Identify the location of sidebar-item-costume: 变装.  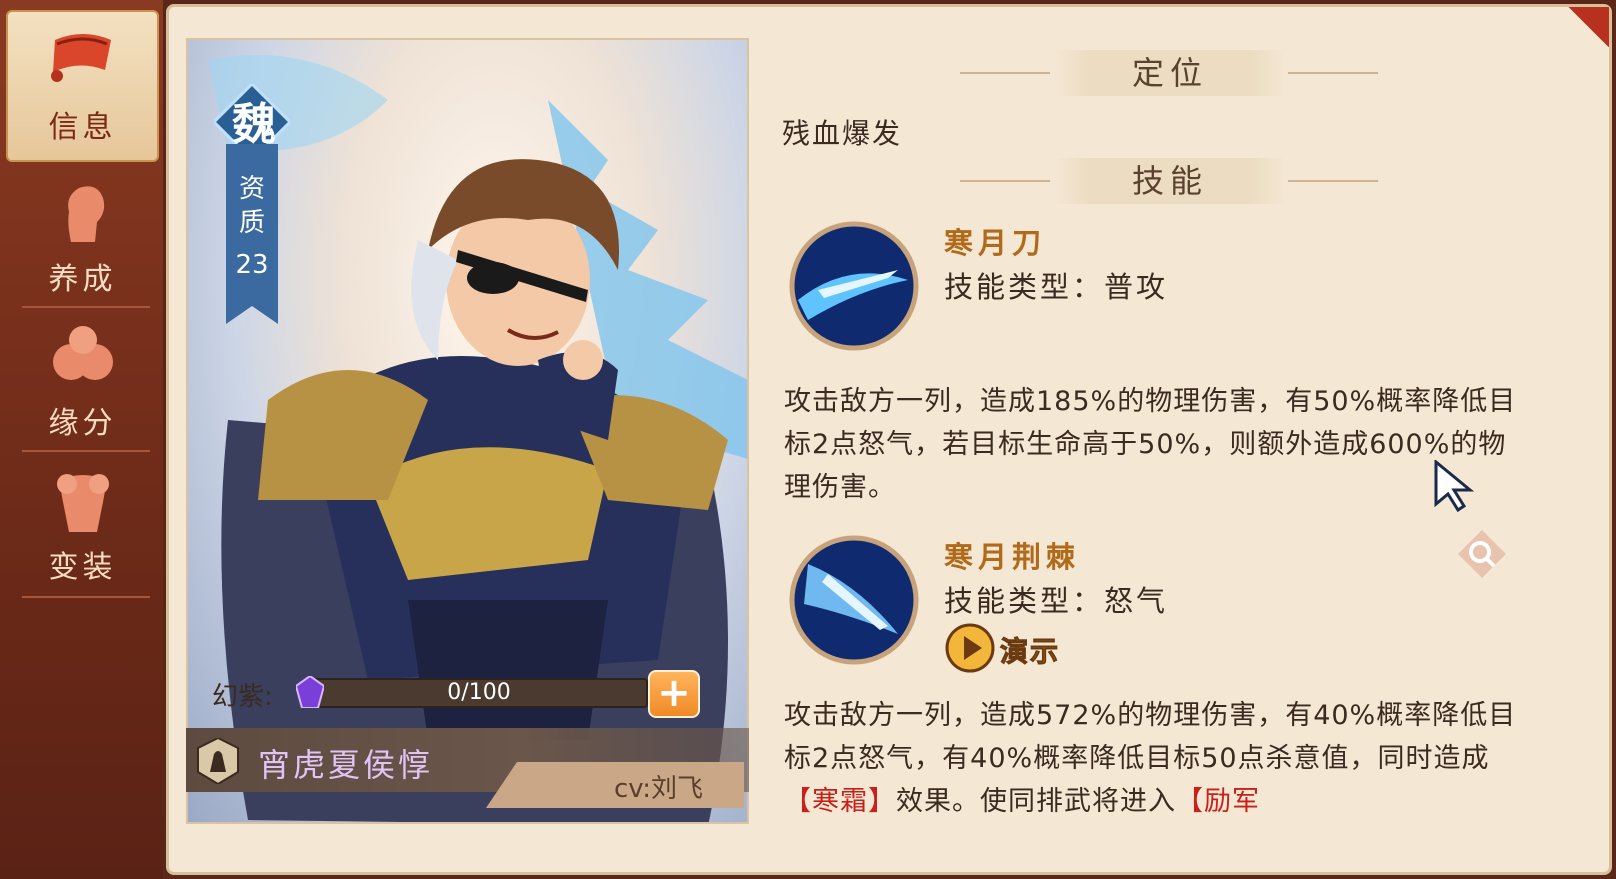
(82, 526).